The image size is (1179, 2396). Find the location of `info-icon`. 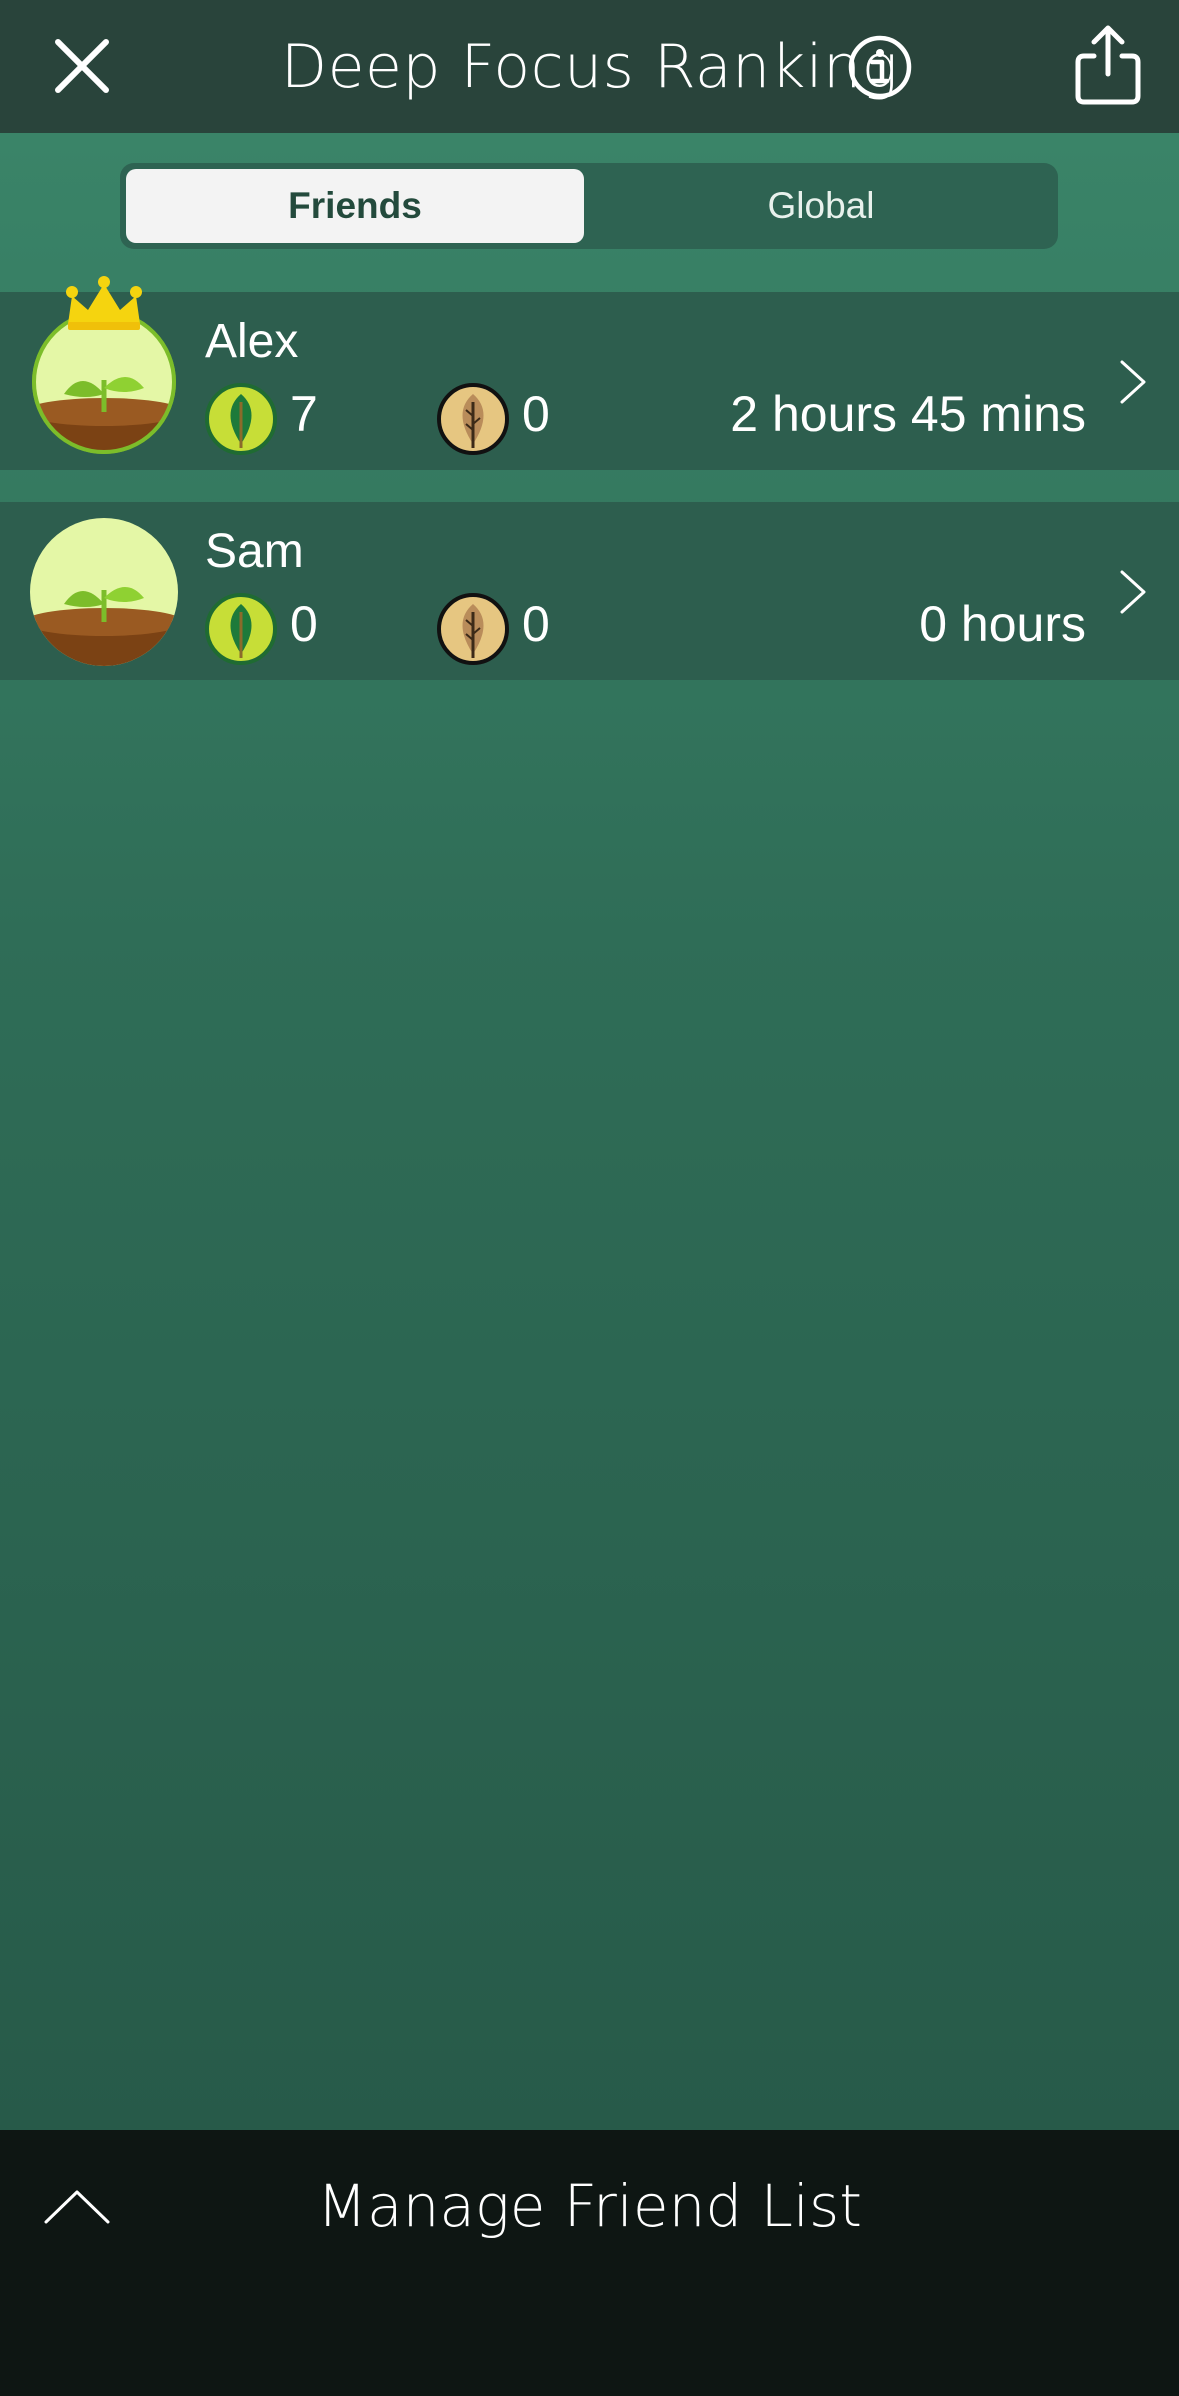

info-icon is located at coordinates (880, 67).